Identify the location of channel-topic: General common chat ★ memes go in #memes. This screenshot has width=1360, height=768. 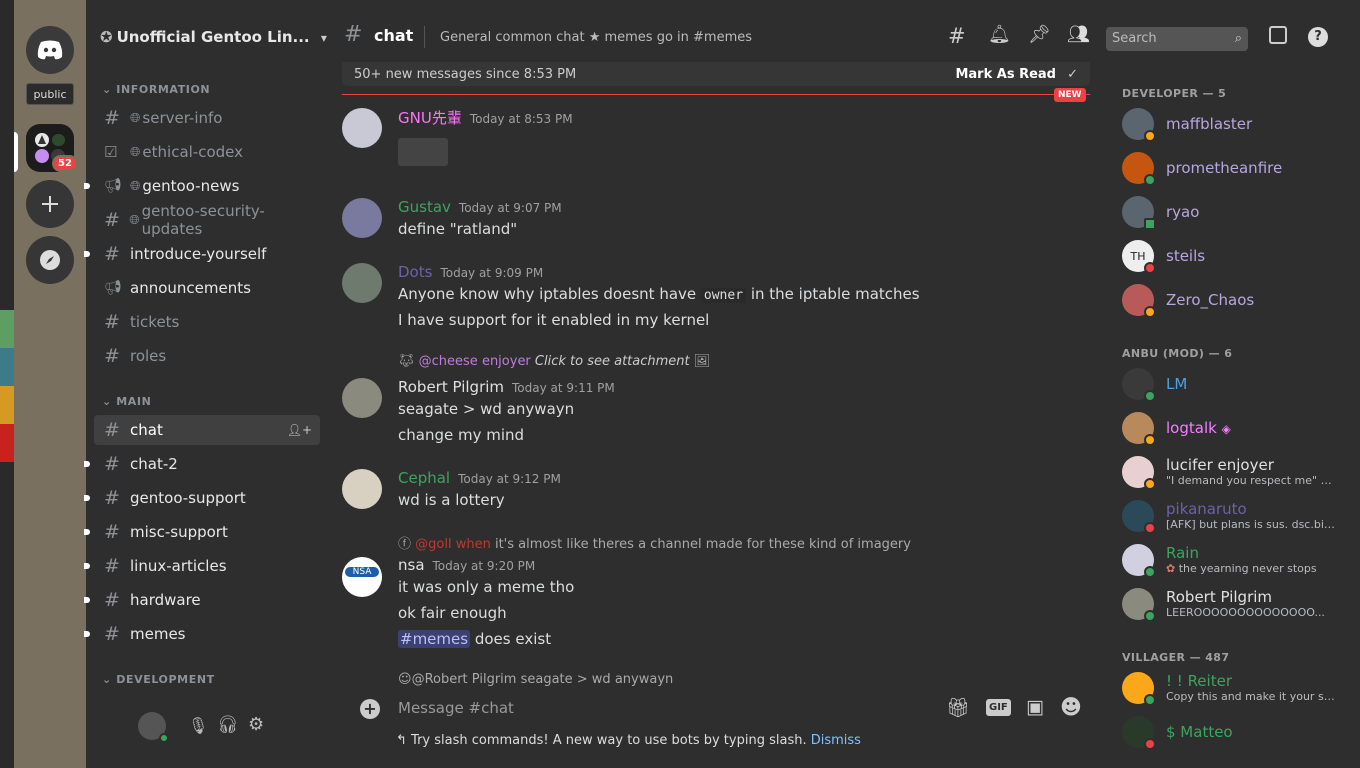
(596, 37).